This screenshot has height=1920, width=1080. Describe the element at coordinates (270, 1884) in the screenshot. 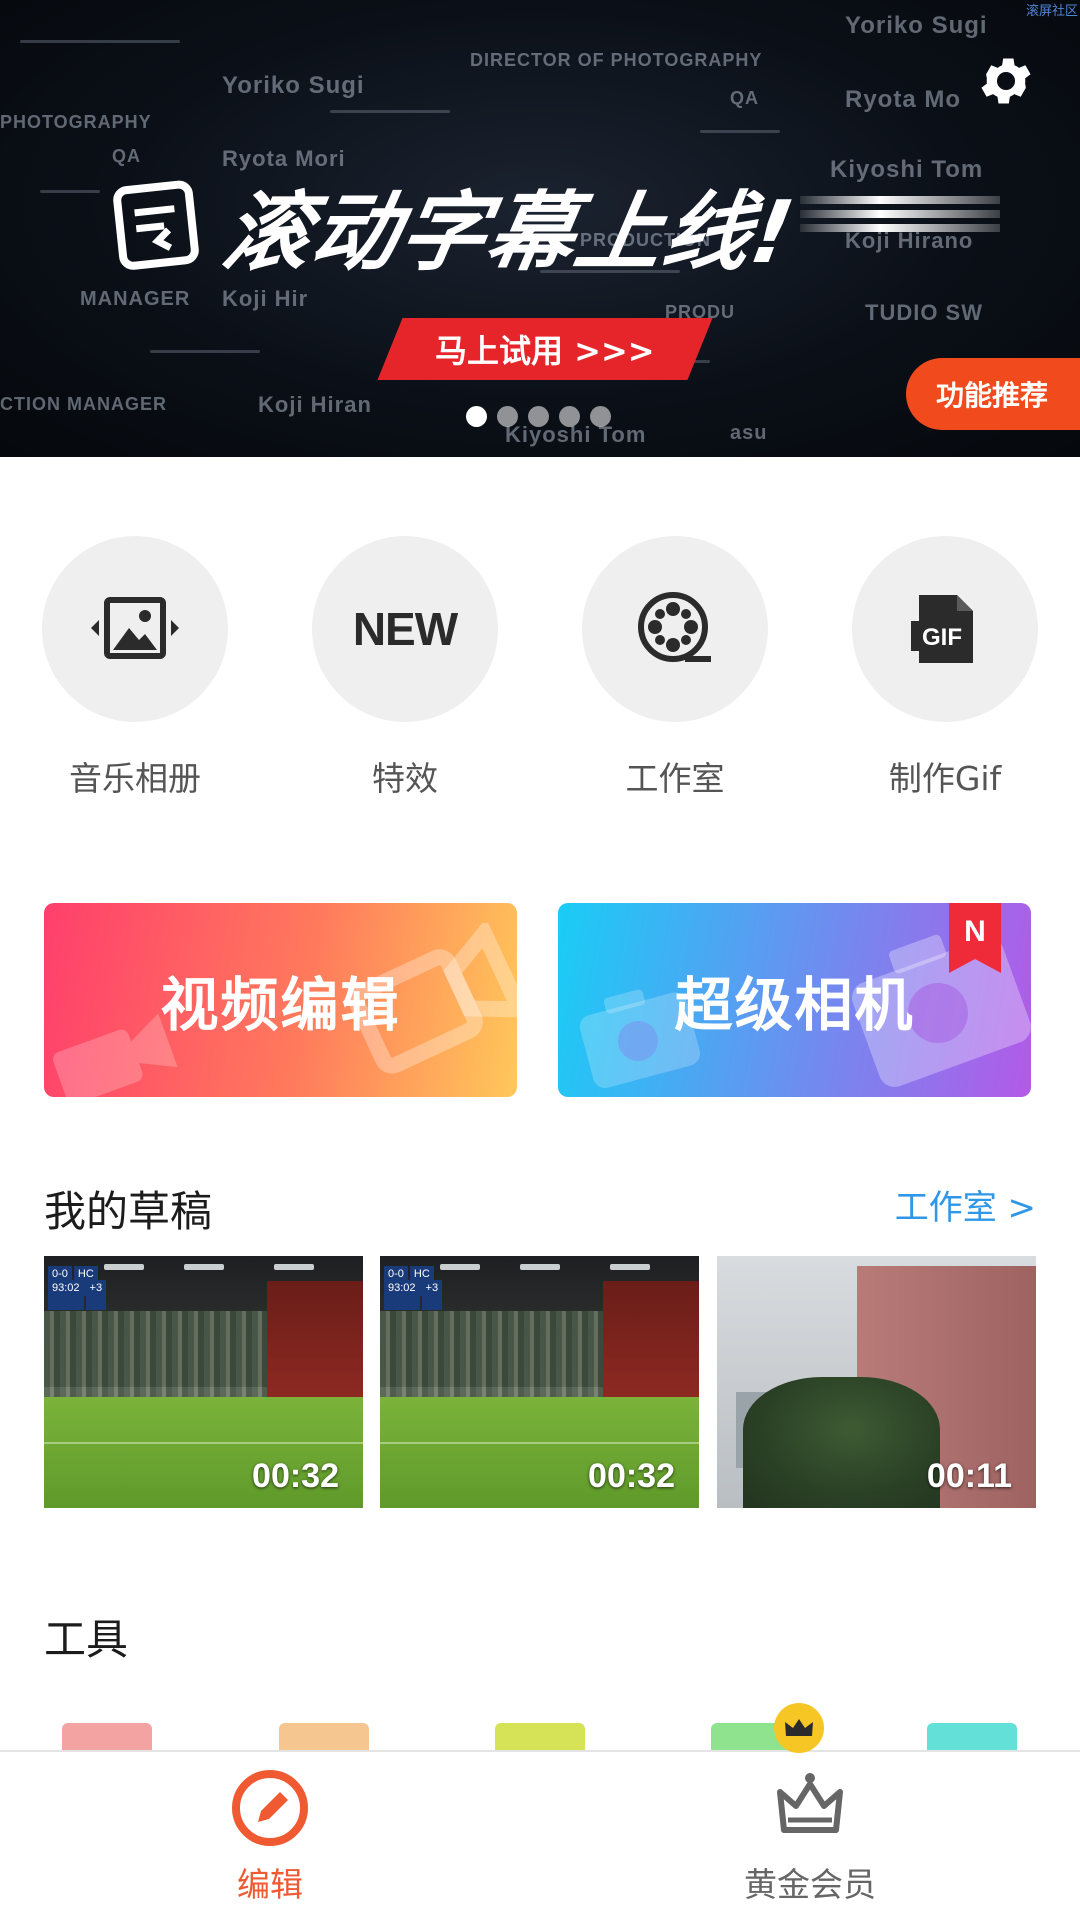

I see `nav-edit-label: 编辑` at that location.